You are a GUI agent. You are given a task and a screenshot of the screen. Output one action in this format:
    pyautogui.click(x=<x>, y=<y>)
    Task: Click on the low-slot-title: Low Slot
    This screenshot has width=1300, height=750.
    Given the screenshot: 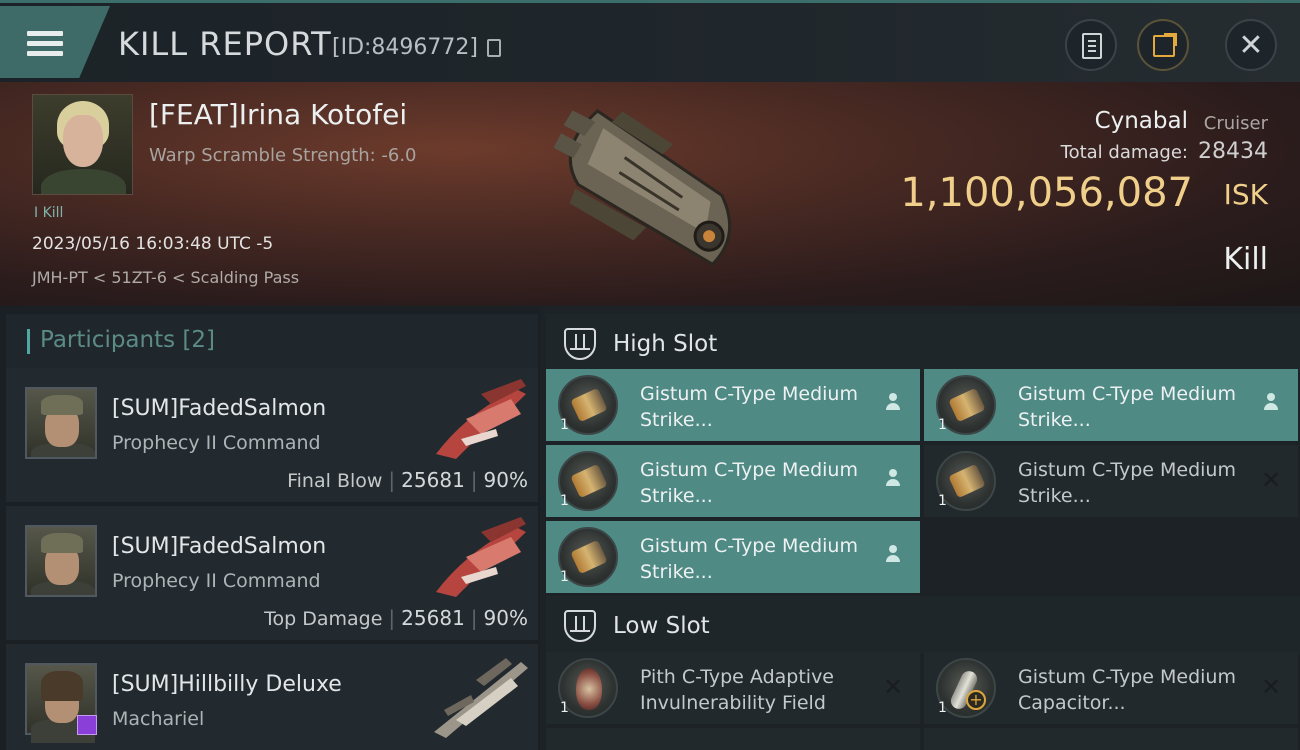 What is the action you would take?
    pyautogui.click(x=661, y=626)
    